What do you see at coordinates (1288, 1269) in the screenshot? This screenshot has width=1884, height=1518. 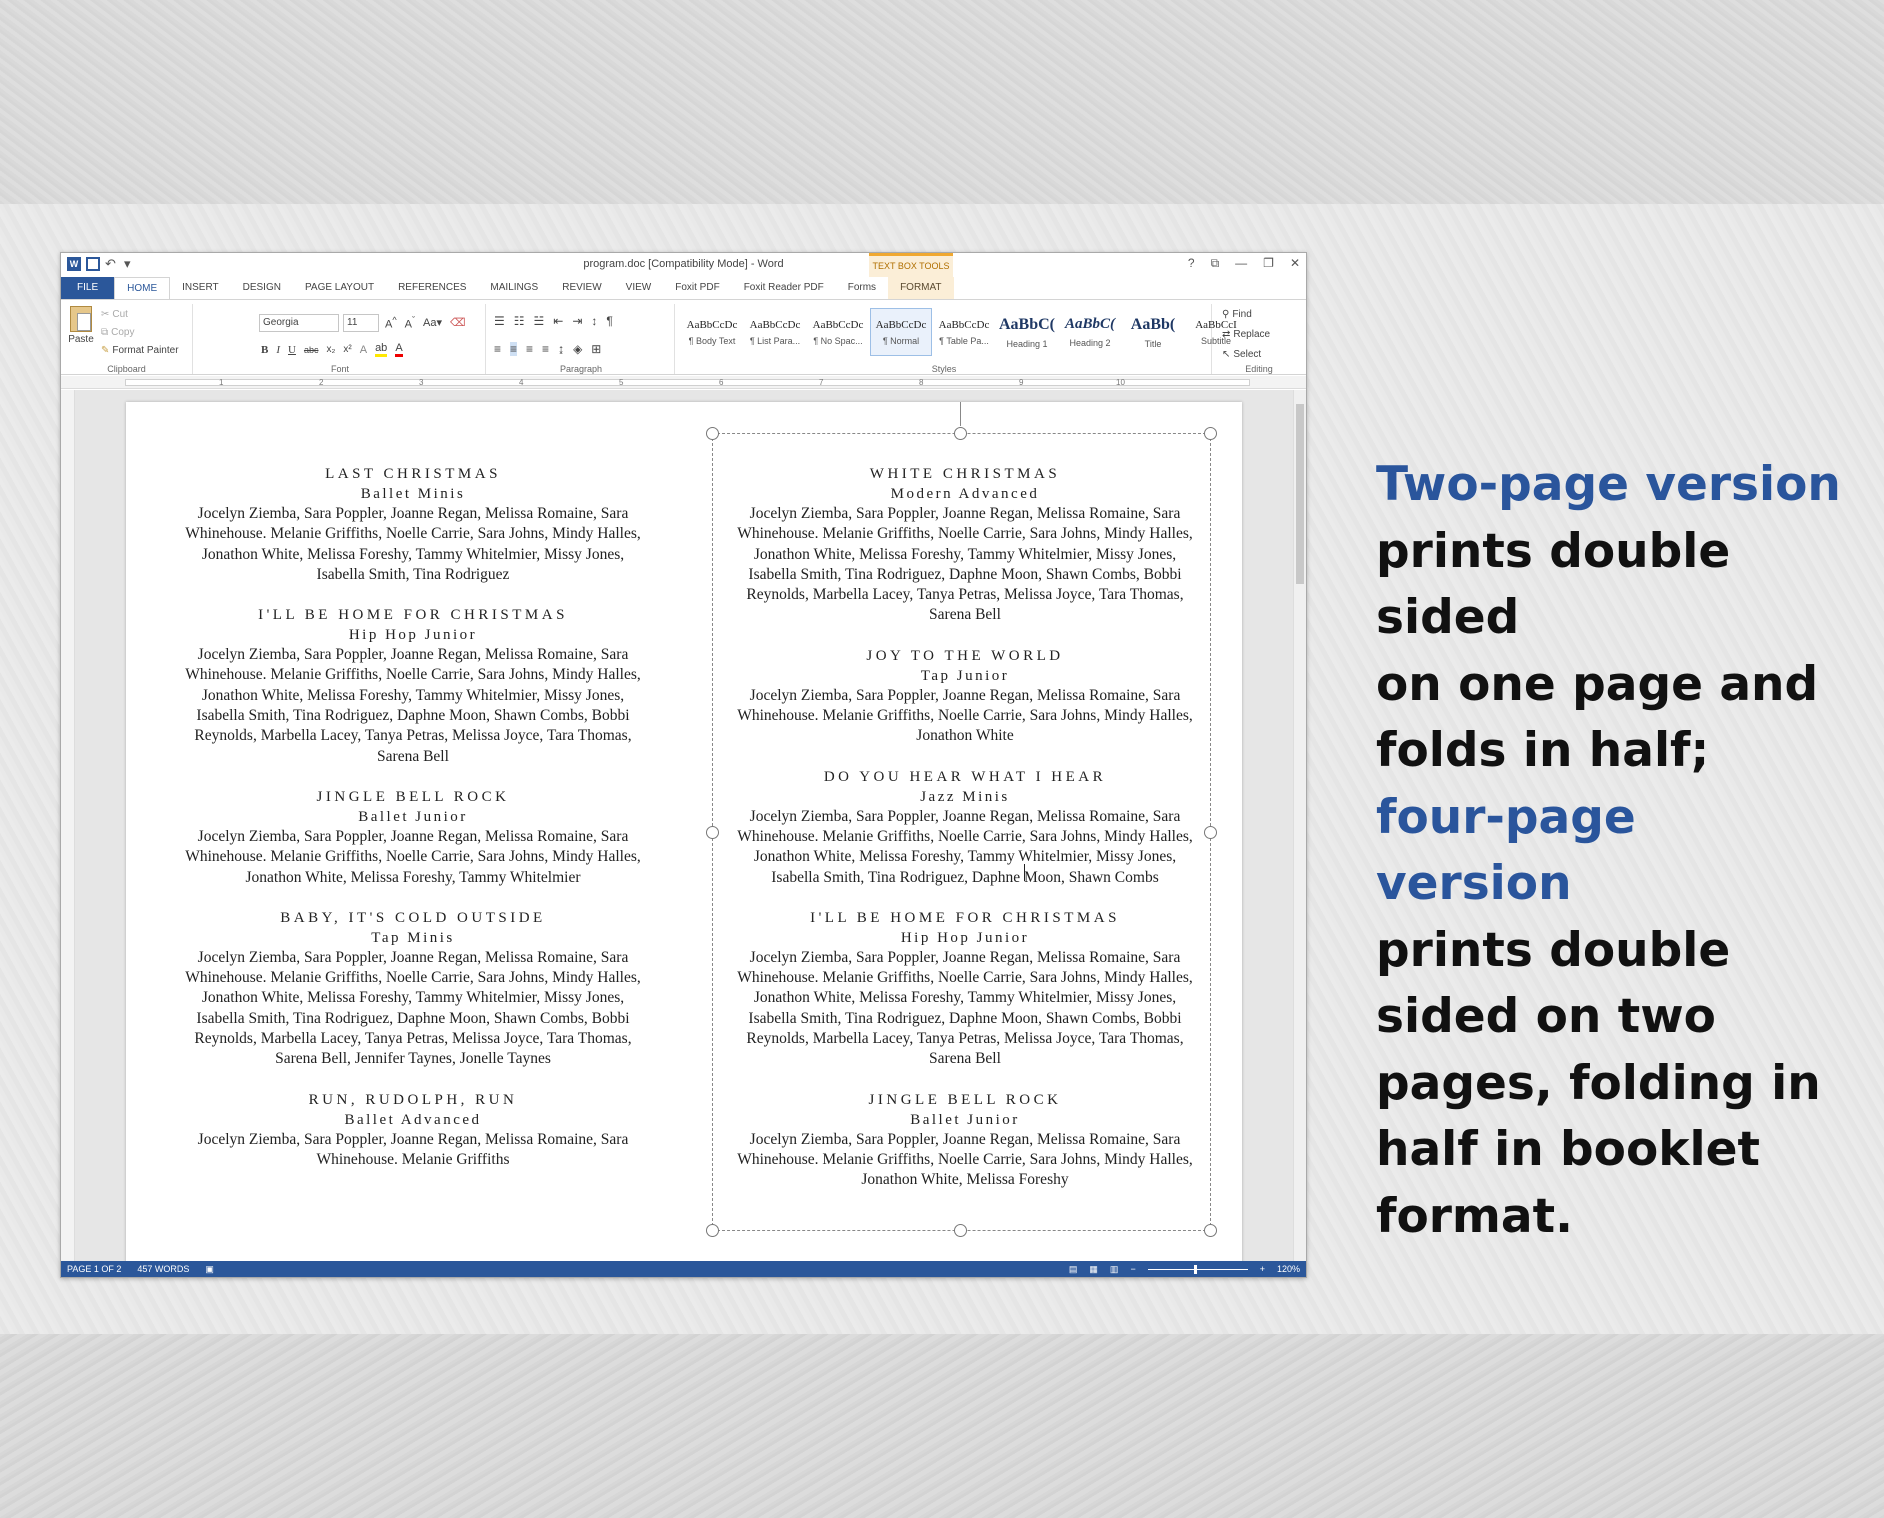 I see `zoom-level: 120%` at bounding box center [1288, 1269].